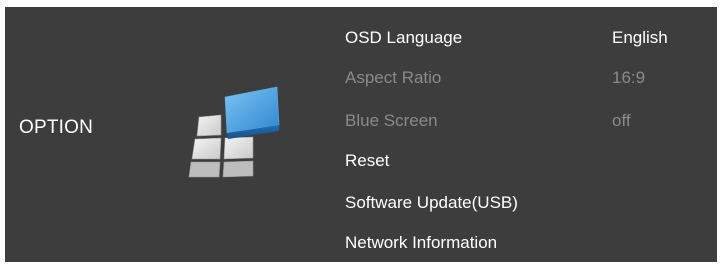 This screenshot has height=266, width=720. Describe the element at coordinates (640, 37) in the screenshot. I see `menu-item-value: English` at that location.